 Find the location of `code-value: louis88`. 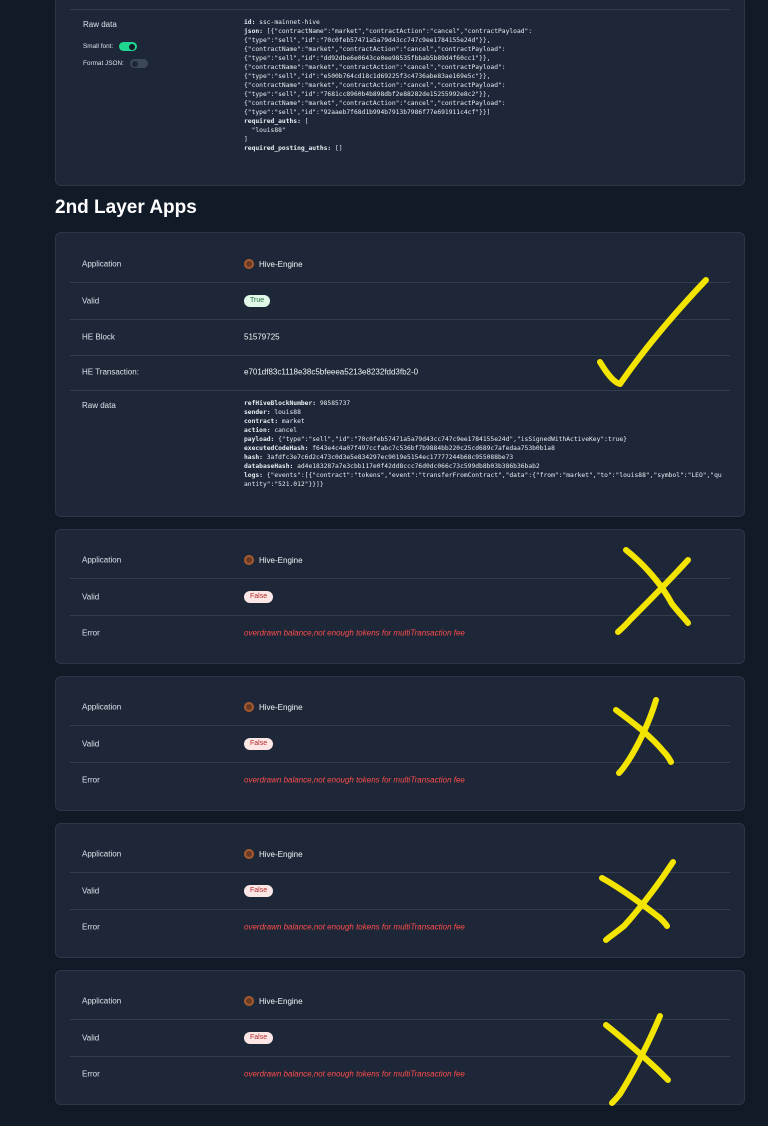

code-value: louis88 is located at coordinates (285, 412).